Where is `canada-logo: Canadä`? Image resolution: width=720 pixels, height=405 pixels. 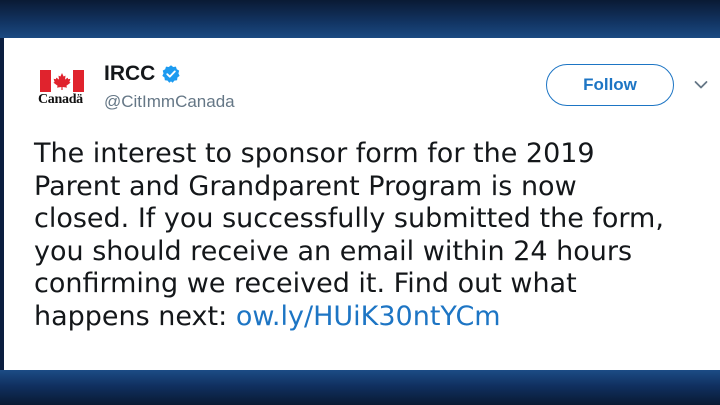
canada-logo: Canadä is located at coordinates (66, 87).